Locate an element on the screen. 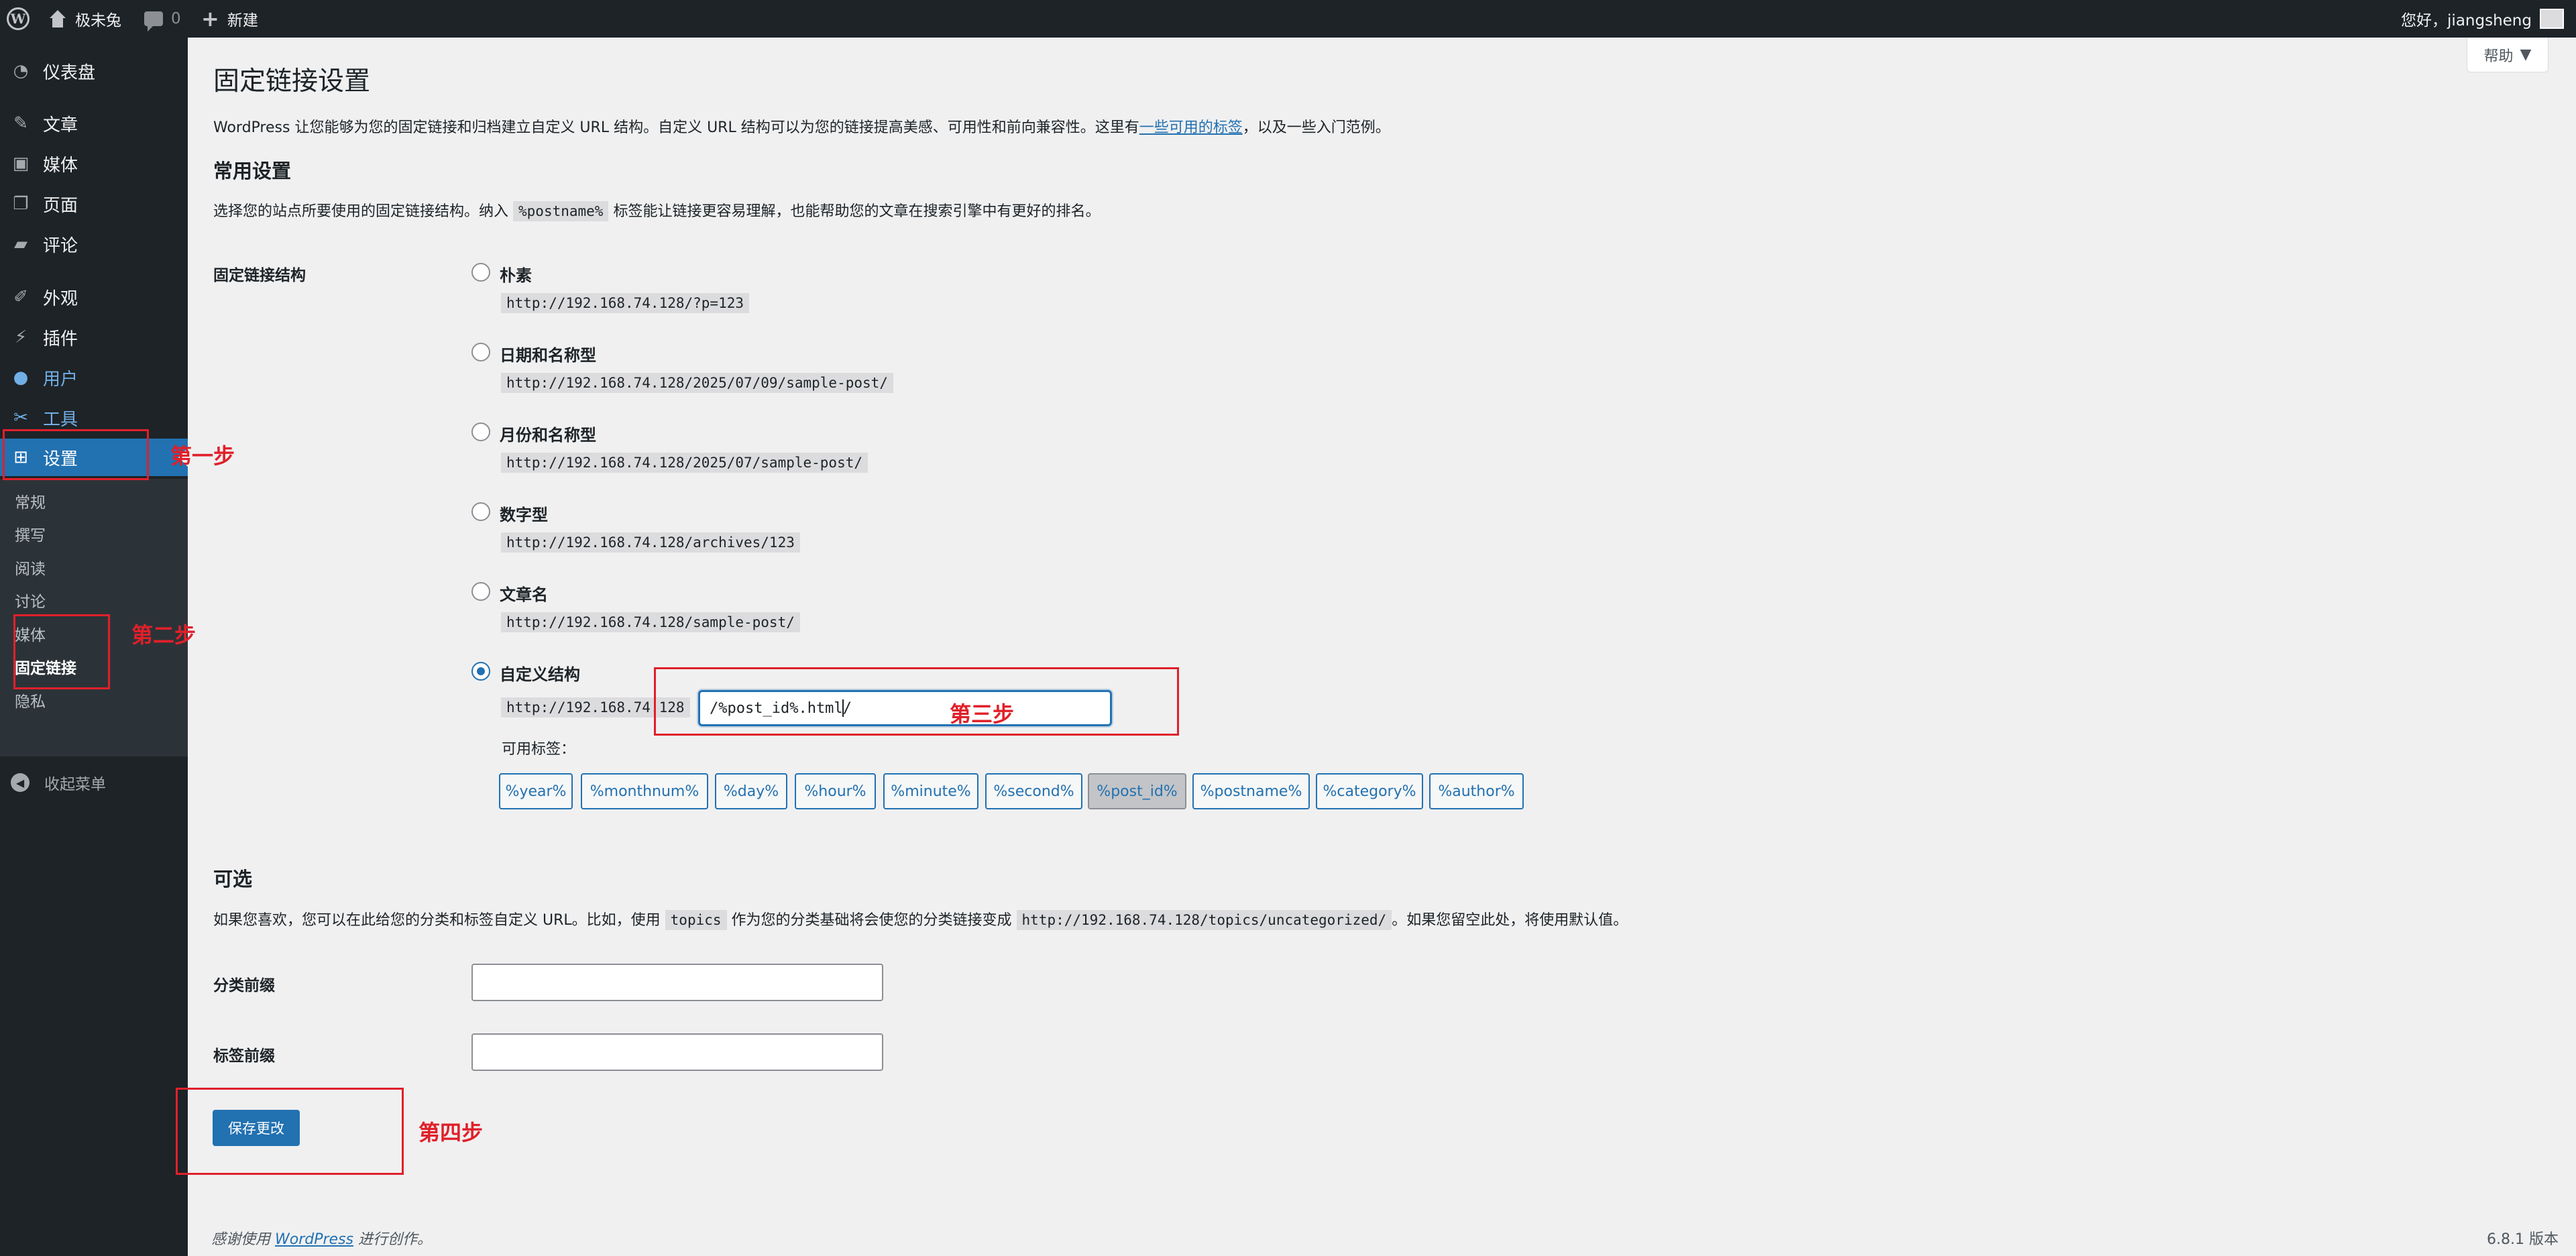  comments-link: 0 is located at coordinates (162, 19).